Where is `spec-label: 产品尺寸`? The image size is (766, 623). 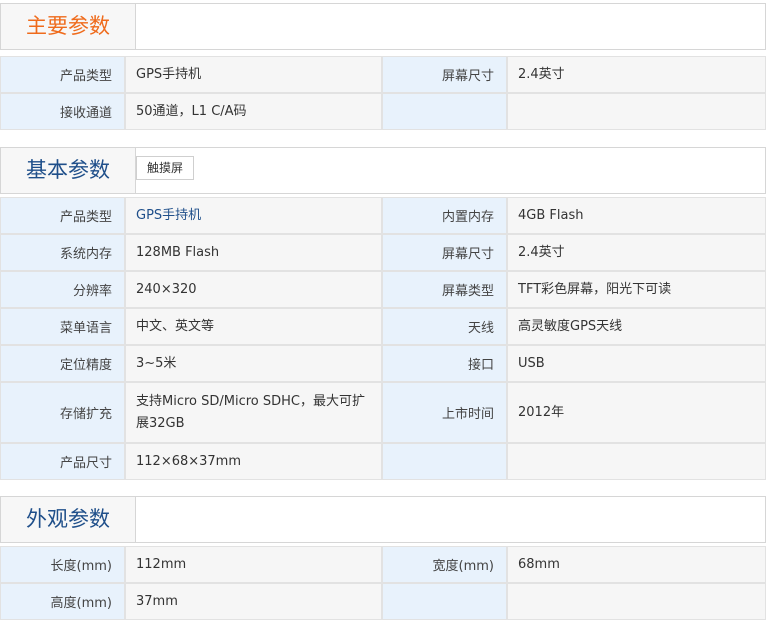
spec-label: 产品尺寸 is located at coordinates (62, 461).